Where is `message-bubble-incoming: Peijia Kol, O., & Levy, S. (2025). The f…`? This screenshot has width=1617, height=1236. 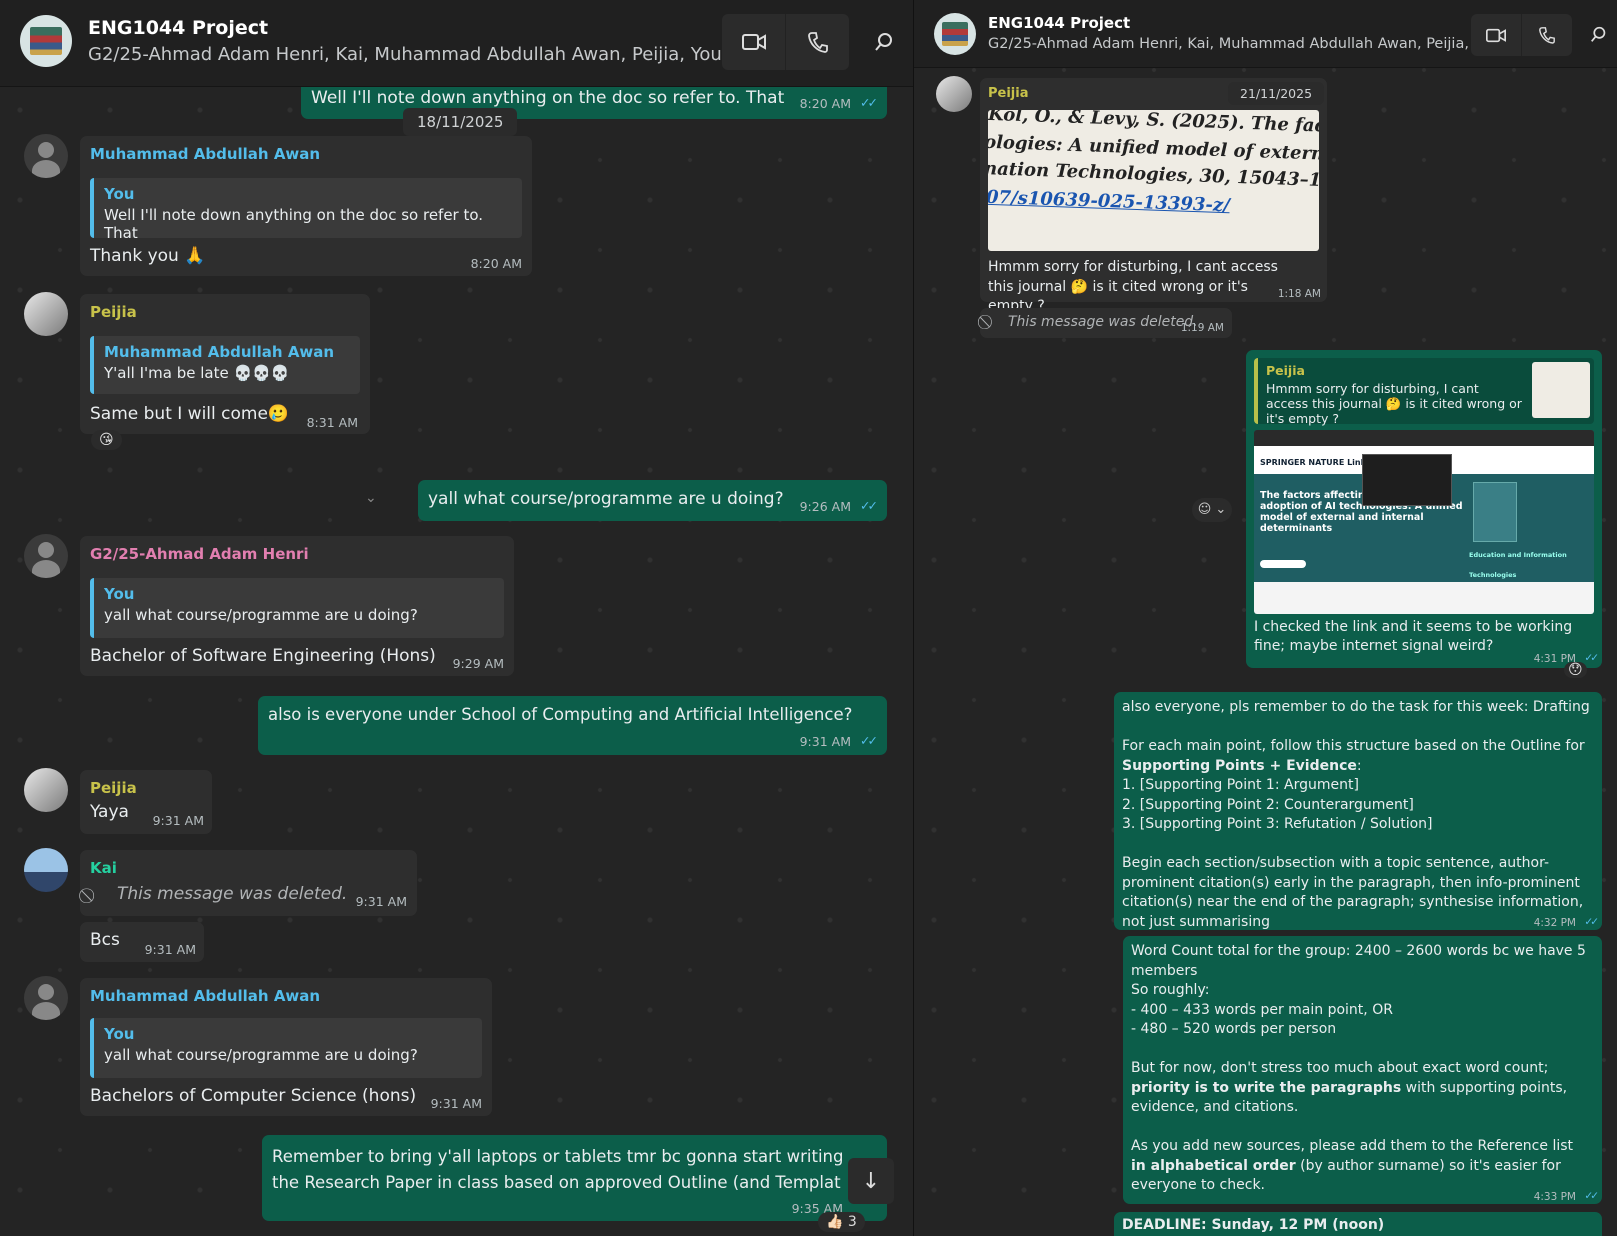 message-bubble-incoming: Peijia Kol, O., & Levy, S. (2025). The f… is located at coordinates (1153, 196).